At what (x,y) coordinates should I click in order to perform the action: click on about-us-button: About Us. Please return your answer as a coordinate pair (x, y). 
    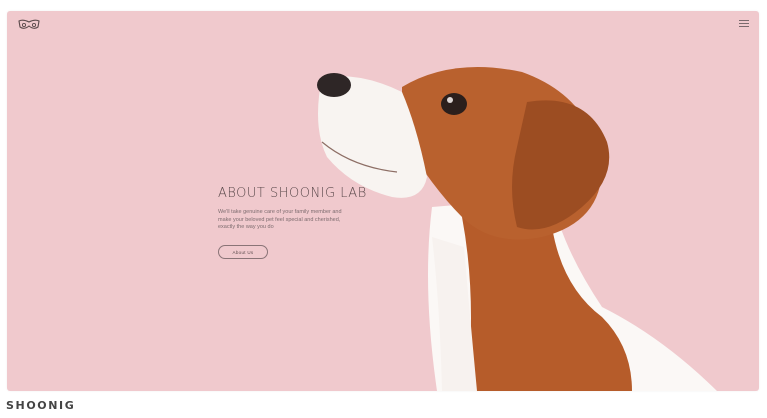
    Looking at the image, I should click on (243, 252).